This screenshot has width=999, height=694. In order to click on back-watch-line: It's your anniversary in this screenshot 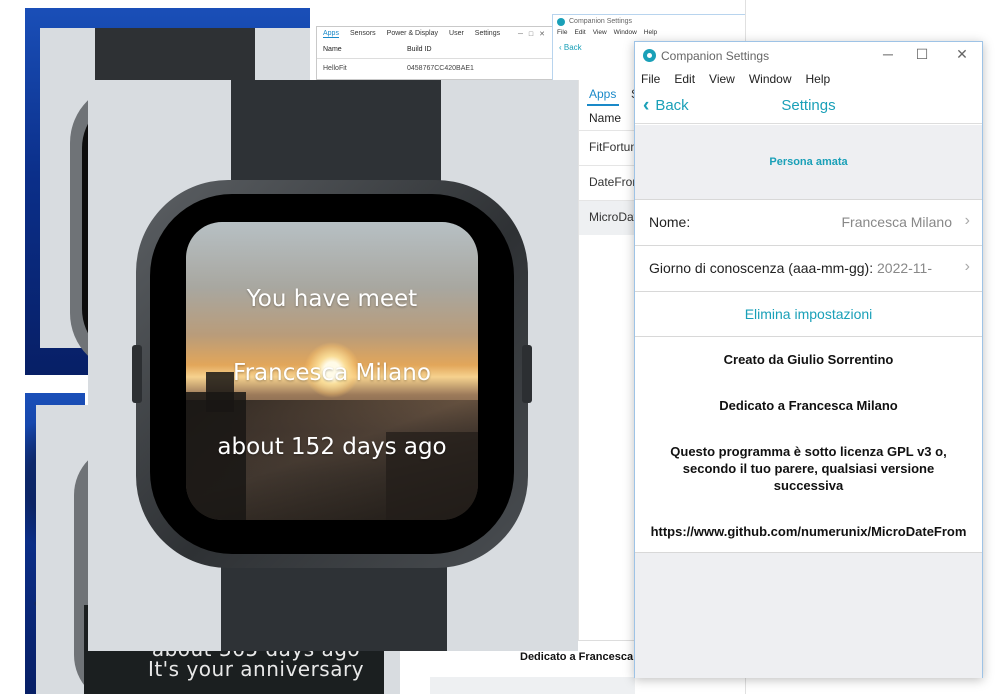, I will do `click(256, 669)`.